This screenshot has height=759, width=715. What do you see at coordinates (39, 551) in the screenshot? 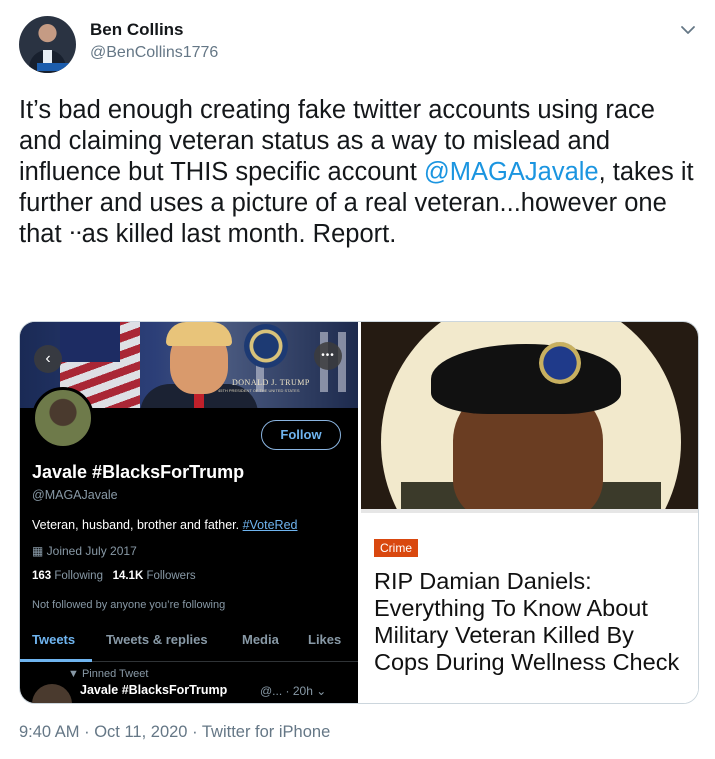
I see `calendar-icon: ▦` at bounding box center [39, 551].